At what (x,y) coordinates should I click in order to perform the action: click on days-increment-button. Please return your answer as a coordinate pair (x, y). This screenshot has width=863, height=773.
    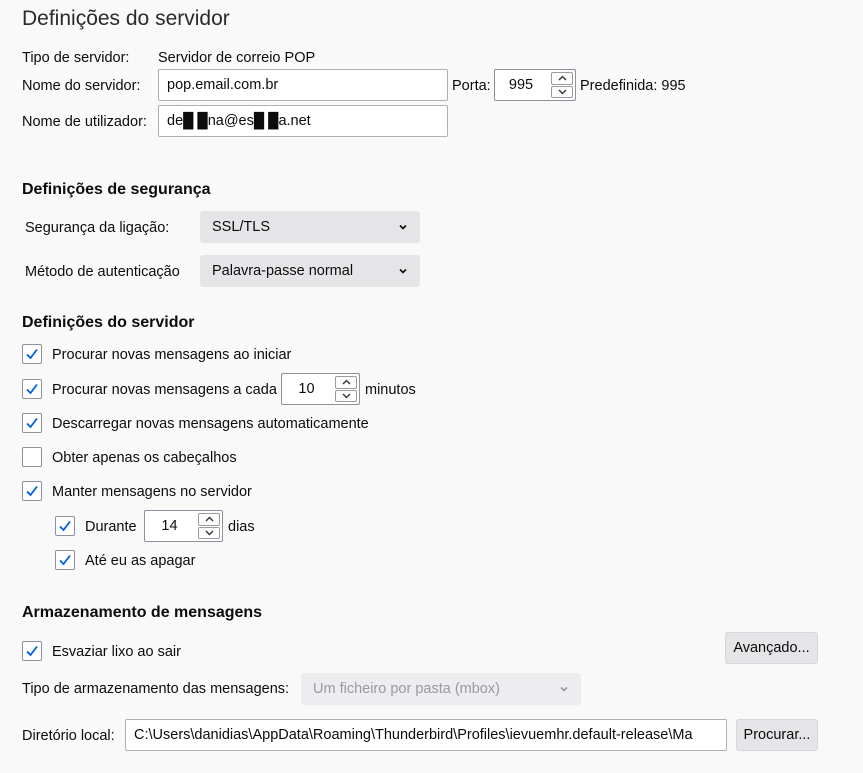
    Looking at the image, I should click on (209, 519).